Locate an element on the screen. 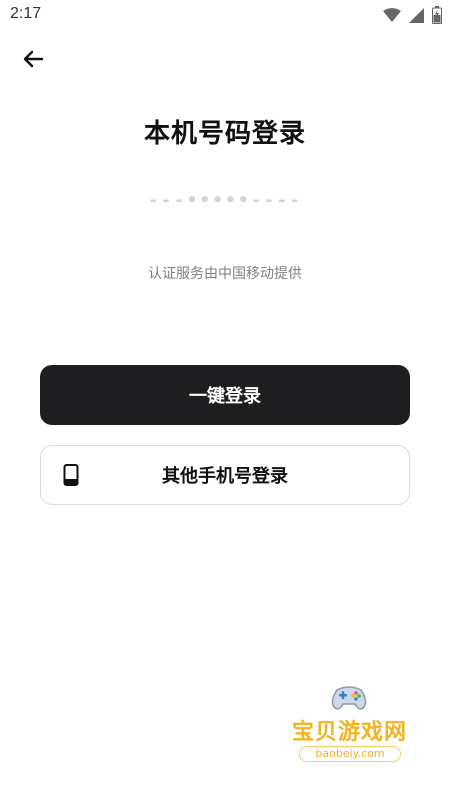 The width and height of the screenshot is (450, 800). page-title: 本机号码登录 is located at coordinates (224, 134).